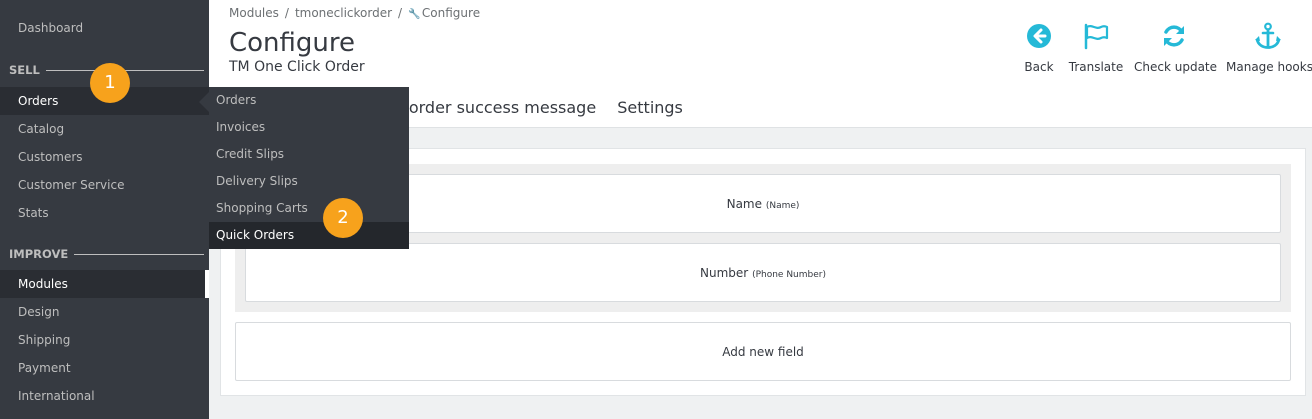  I want to click on sidebar-item-catalog: Catalog, so click(104, 129).